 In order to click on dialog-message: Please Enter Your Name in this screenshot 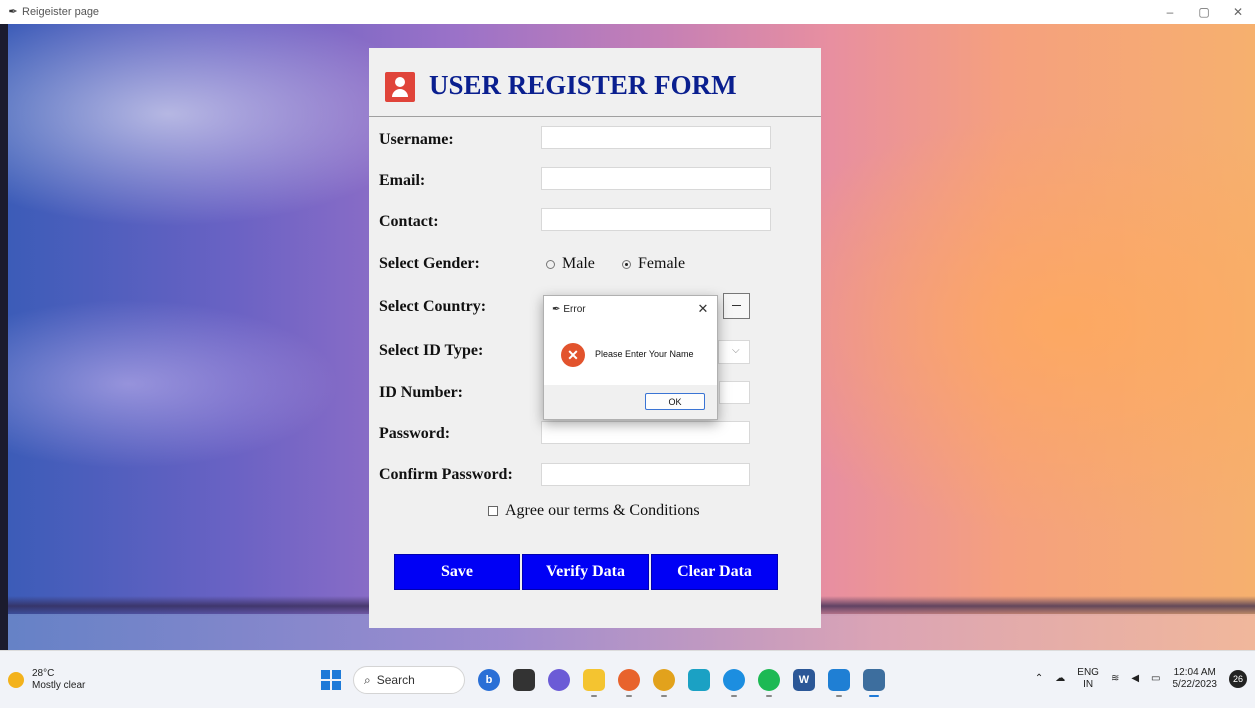, I will do `click(644, 354)`.